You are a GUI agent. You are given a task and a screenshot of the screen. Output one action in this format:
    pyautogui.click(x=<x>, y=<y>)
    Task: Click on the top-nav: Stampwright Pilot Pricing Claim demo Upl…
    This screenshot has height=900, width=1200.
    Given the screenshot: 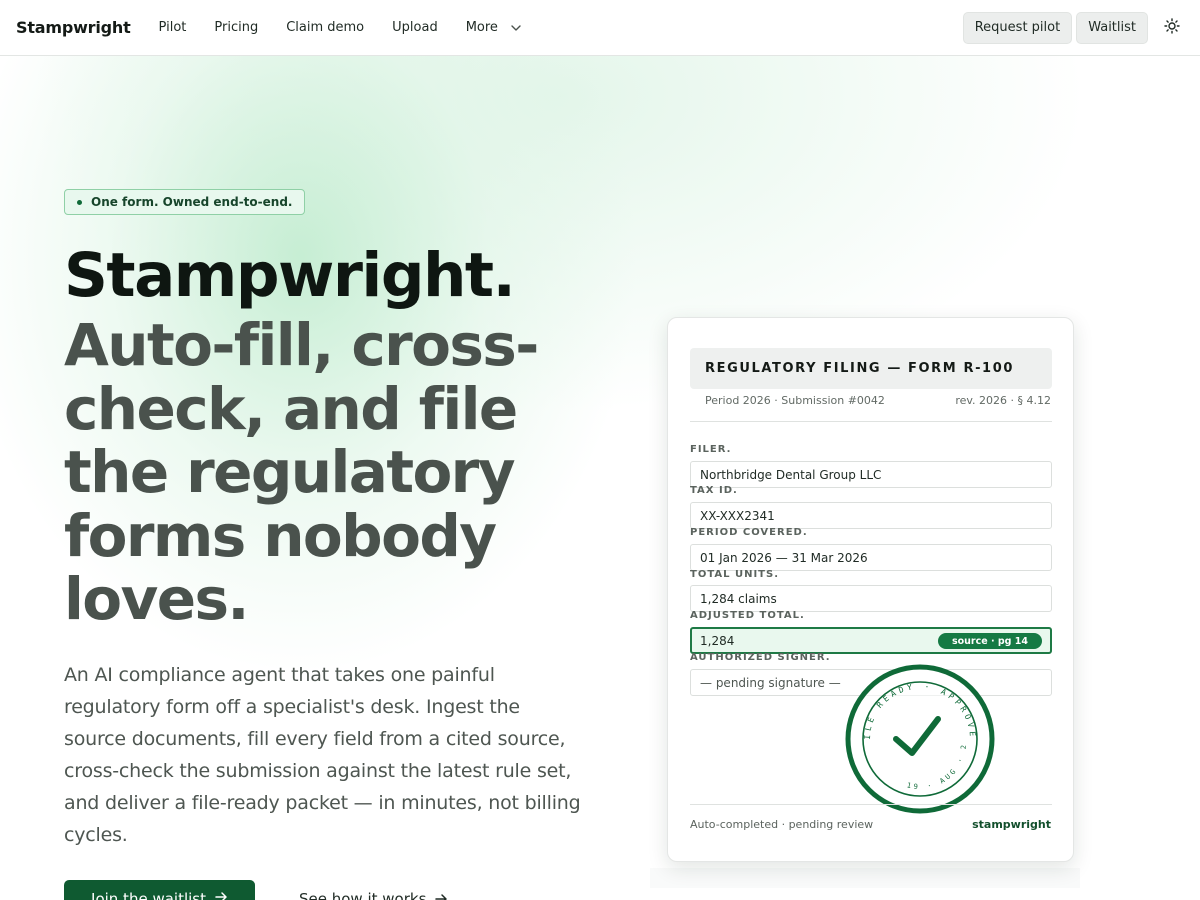 What is the action you would take?
    pyautogui.click(x=600, y=28)
    